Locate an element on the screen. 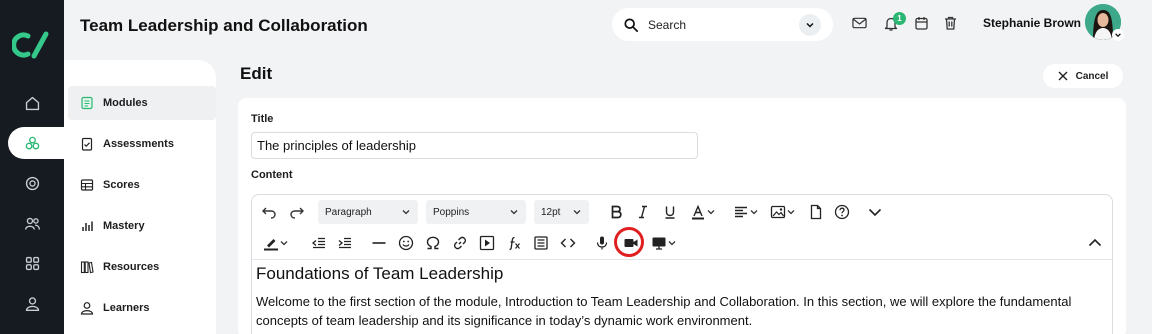 The width and height of the screenshot is (1152, 334). app-logo is located at coordinates (32, 45).